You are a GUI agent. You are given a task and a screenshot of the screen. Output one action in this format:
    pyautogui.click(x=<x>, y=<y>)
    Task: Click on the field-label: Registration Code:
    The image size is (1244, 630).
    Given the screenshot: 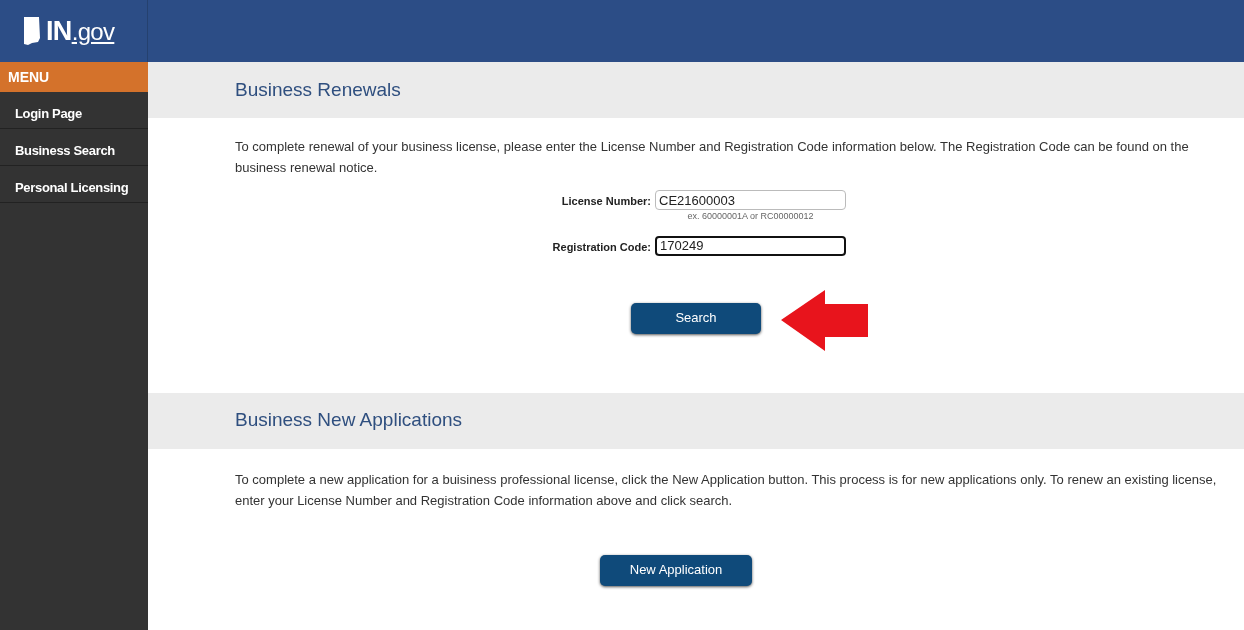 What is the action you would take?
    pyautogui.click(x=601, y=247)
    